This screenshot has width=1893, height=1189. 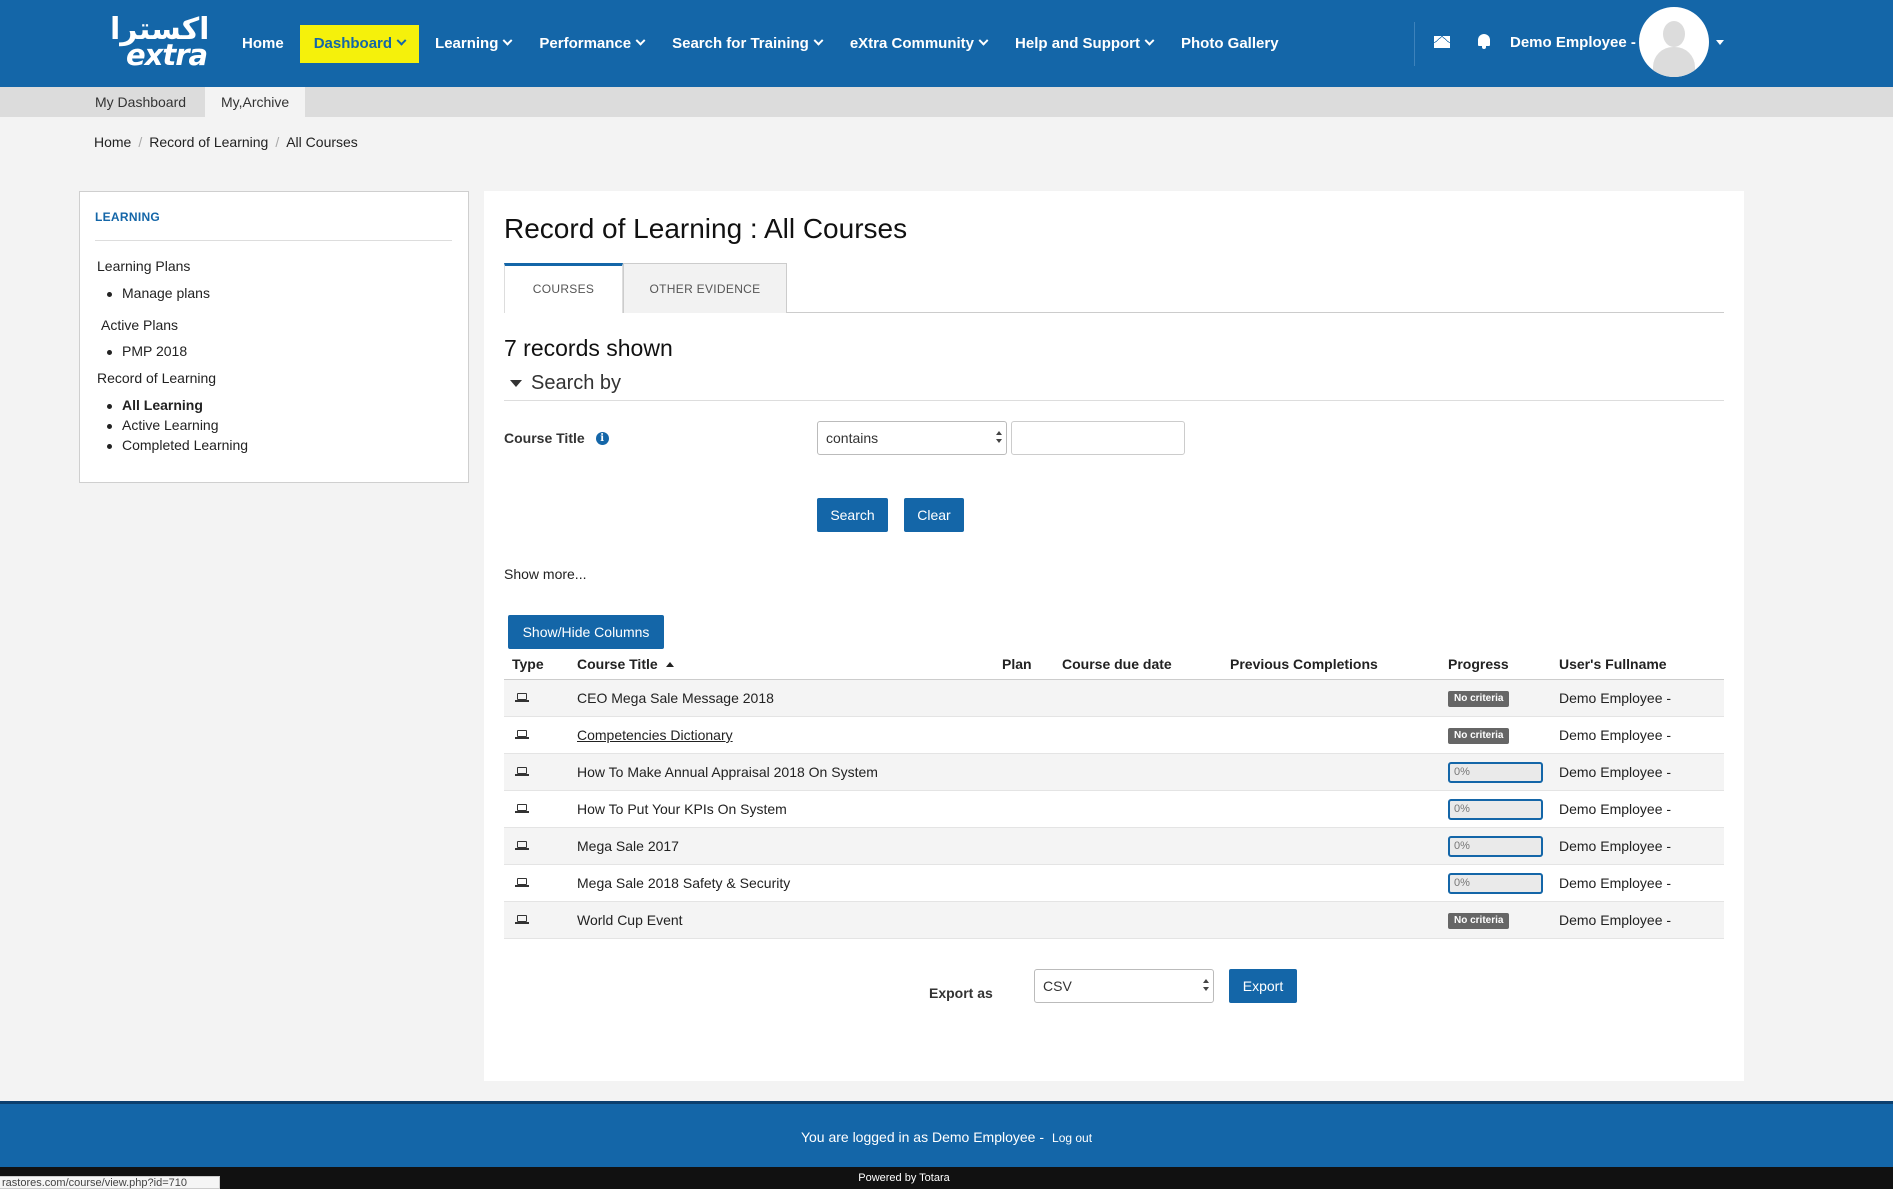 What do you see at coordinates (1114, 400) in the screenshot?
I see `divider` at bounding box center [1114, 400].